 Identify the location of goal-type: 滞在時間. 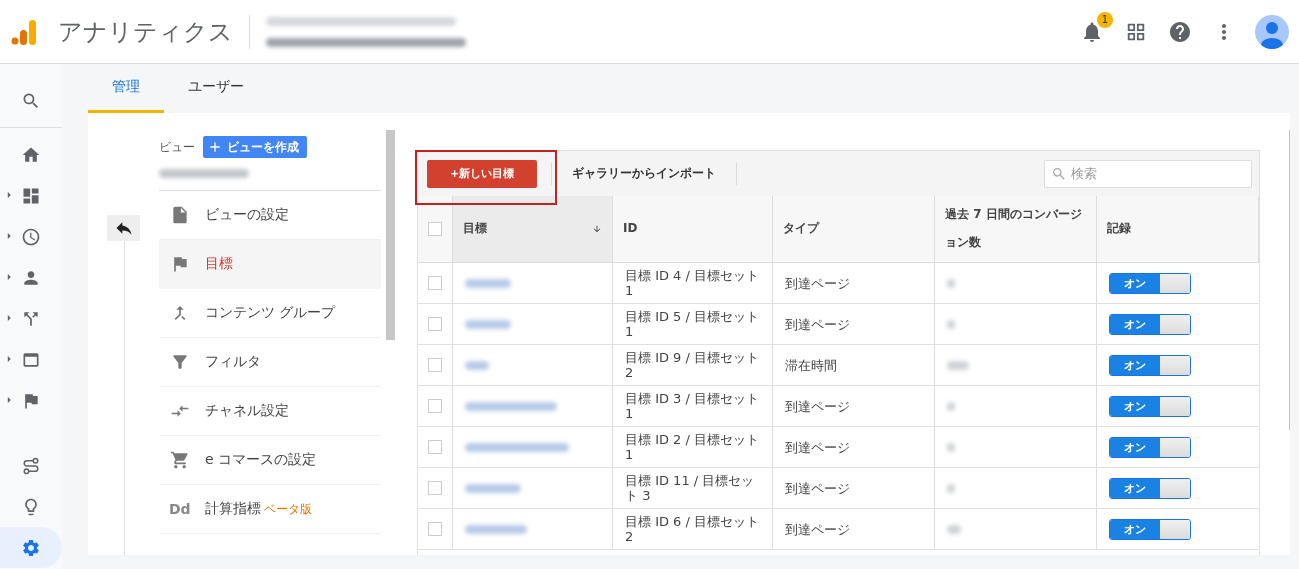
(811, 365).